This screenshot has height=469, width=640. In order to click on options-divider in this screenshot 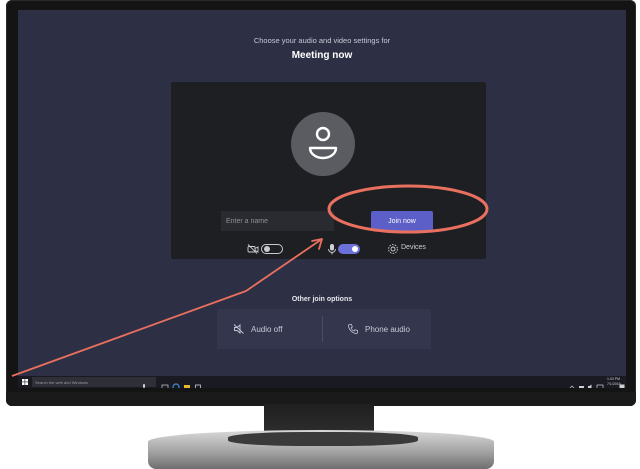, I will do `click(322, 329)`.